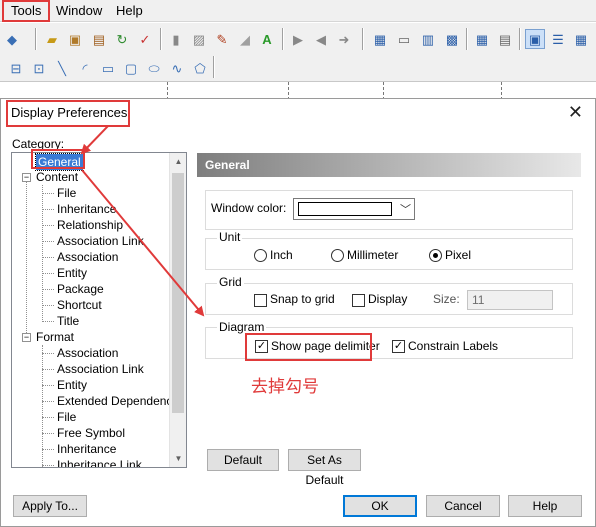  Describe the element at coordinates (260, 300) in the screenshot. I see `snap-to-grid-checkbox` at that location.